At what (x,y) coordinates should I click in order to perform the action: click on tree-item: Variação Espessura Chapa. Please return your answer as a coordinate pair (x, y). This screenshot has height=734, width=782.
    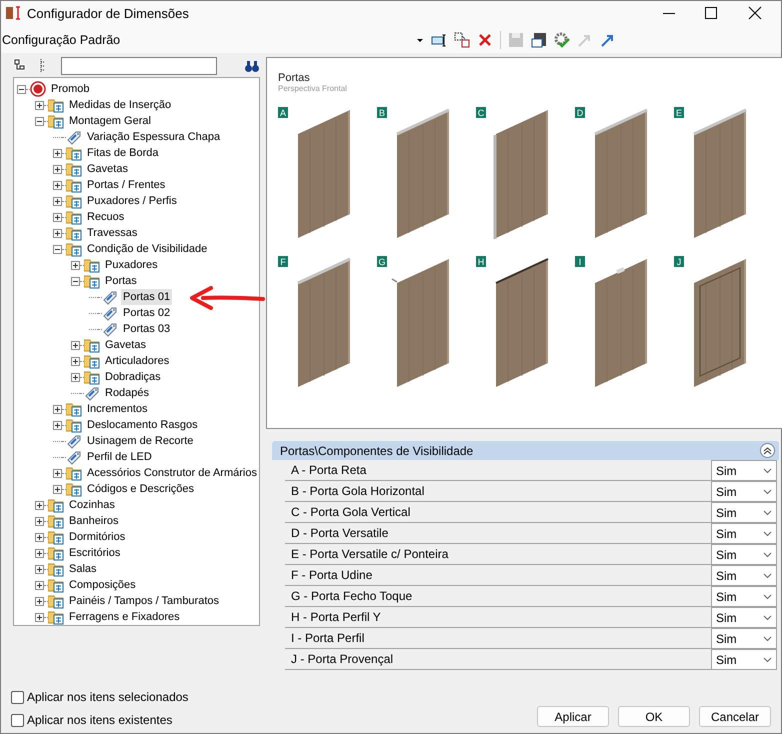
    Looking at the image, I should click on (153, 137).